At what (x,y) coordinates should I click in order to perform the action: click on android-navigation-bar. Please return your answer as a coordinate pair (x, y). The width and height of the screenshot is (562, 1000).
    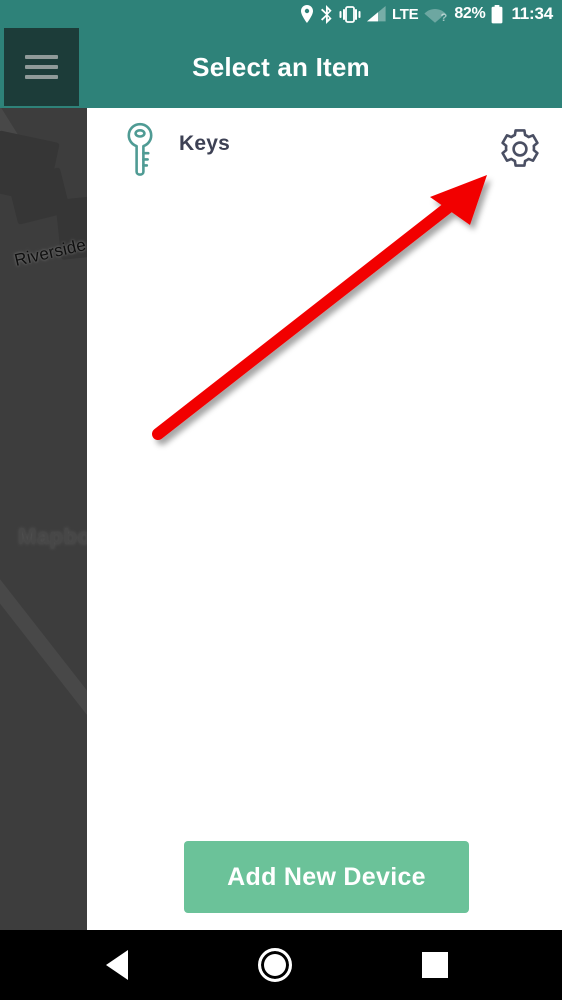
    Looking at the image, I should click on (281, 965).